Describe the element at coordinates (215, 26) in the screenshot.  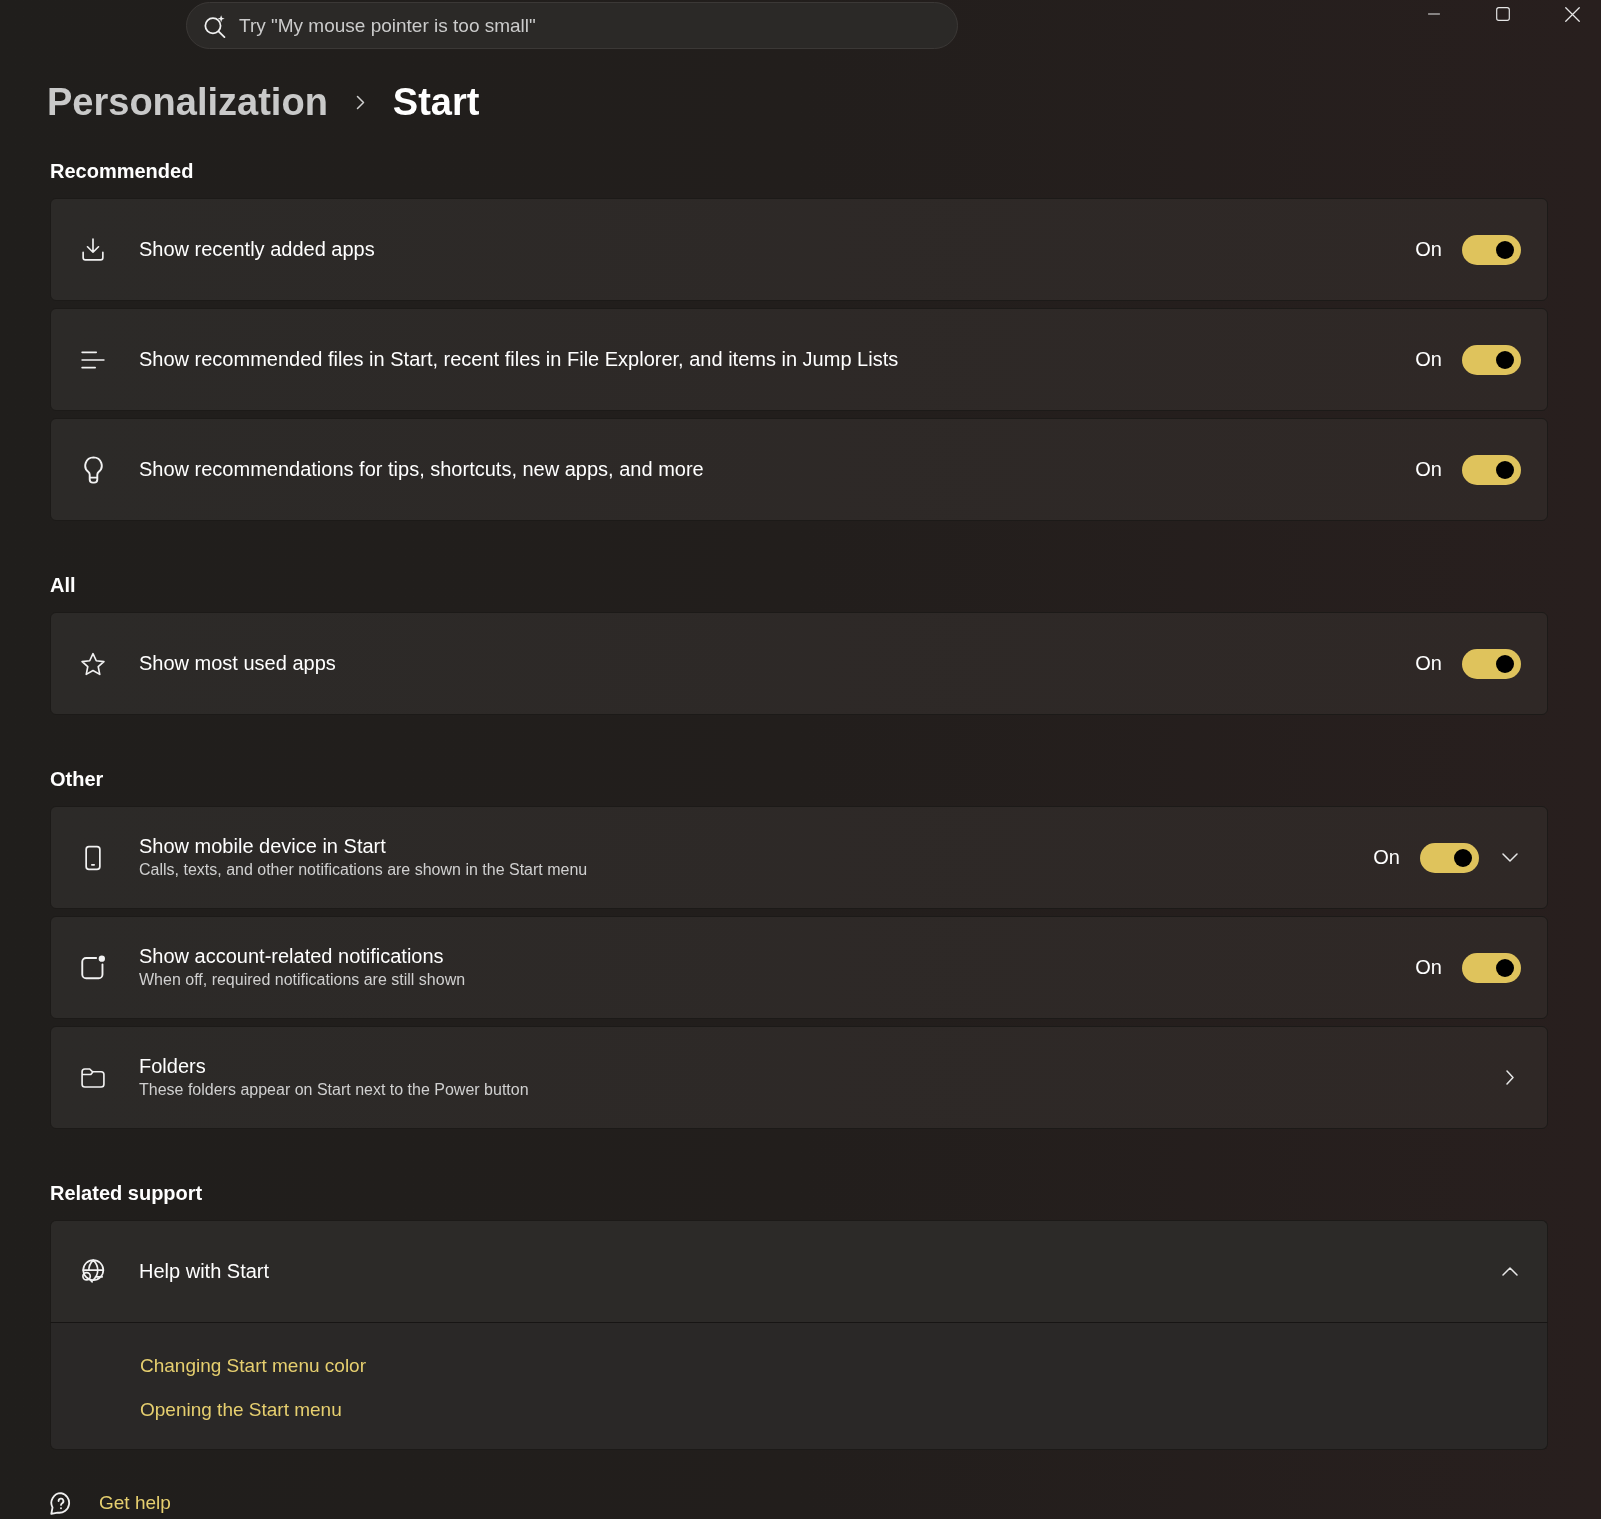
I see `search-icon` at that location.